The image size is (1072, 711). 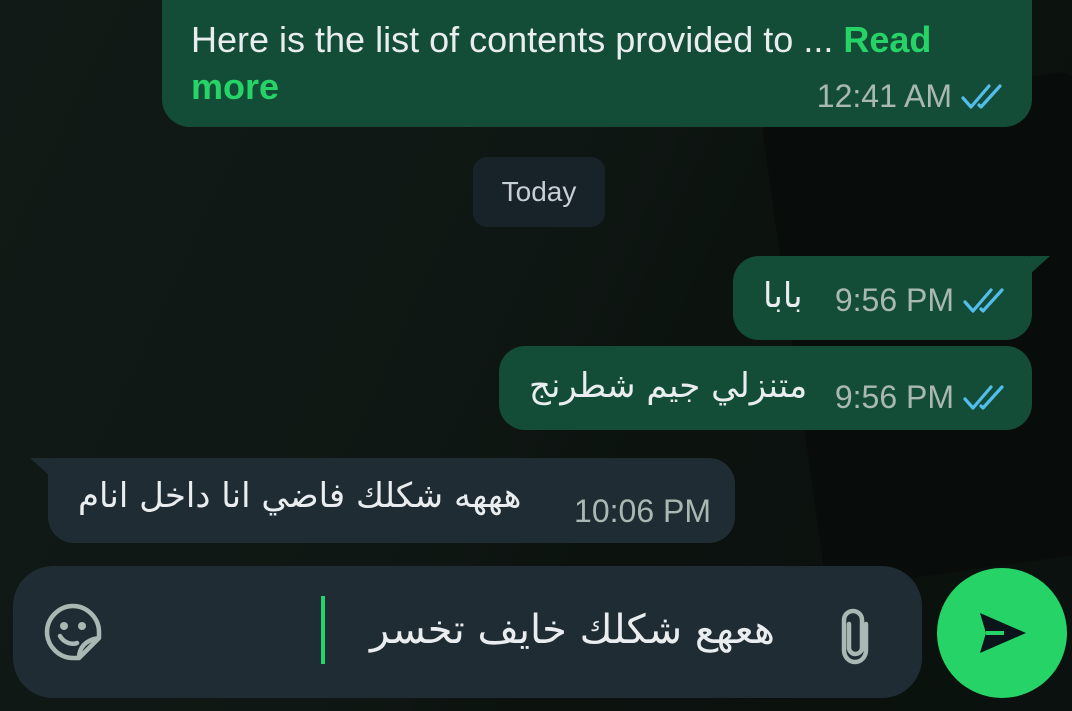 I want to click on paperclip-icon, so click(x=856, y=636).